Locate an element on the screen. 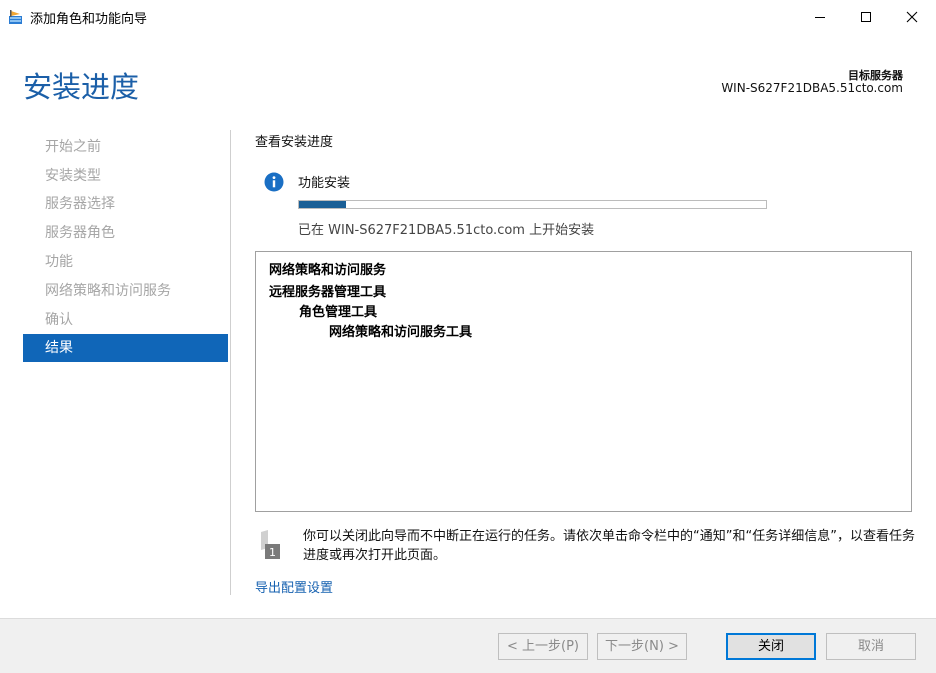  close-window-button is located at coordinates (912, 17).